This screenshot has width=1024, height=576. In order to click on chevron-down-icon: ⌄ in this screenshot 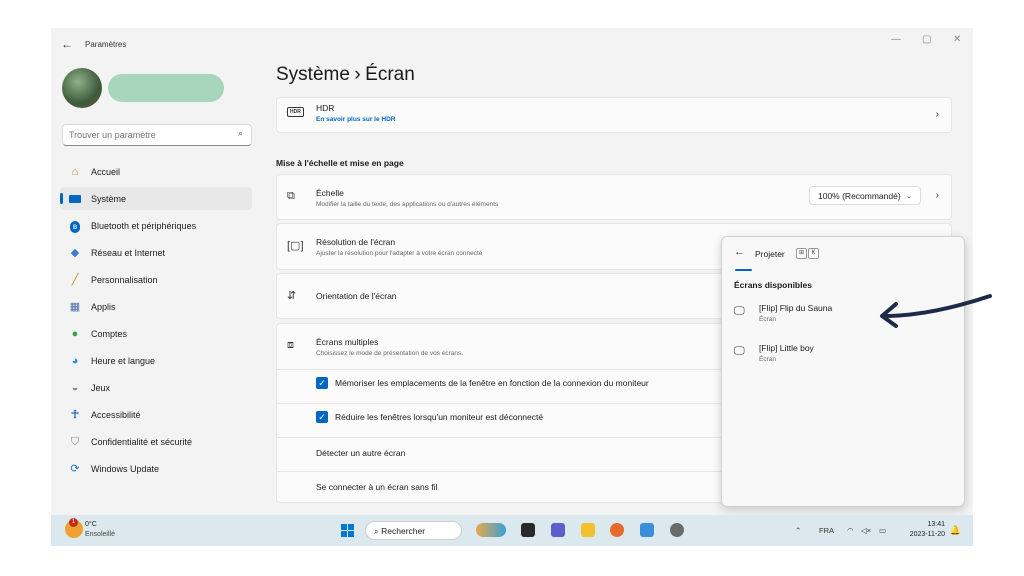, I will do `click(909, 196)`.